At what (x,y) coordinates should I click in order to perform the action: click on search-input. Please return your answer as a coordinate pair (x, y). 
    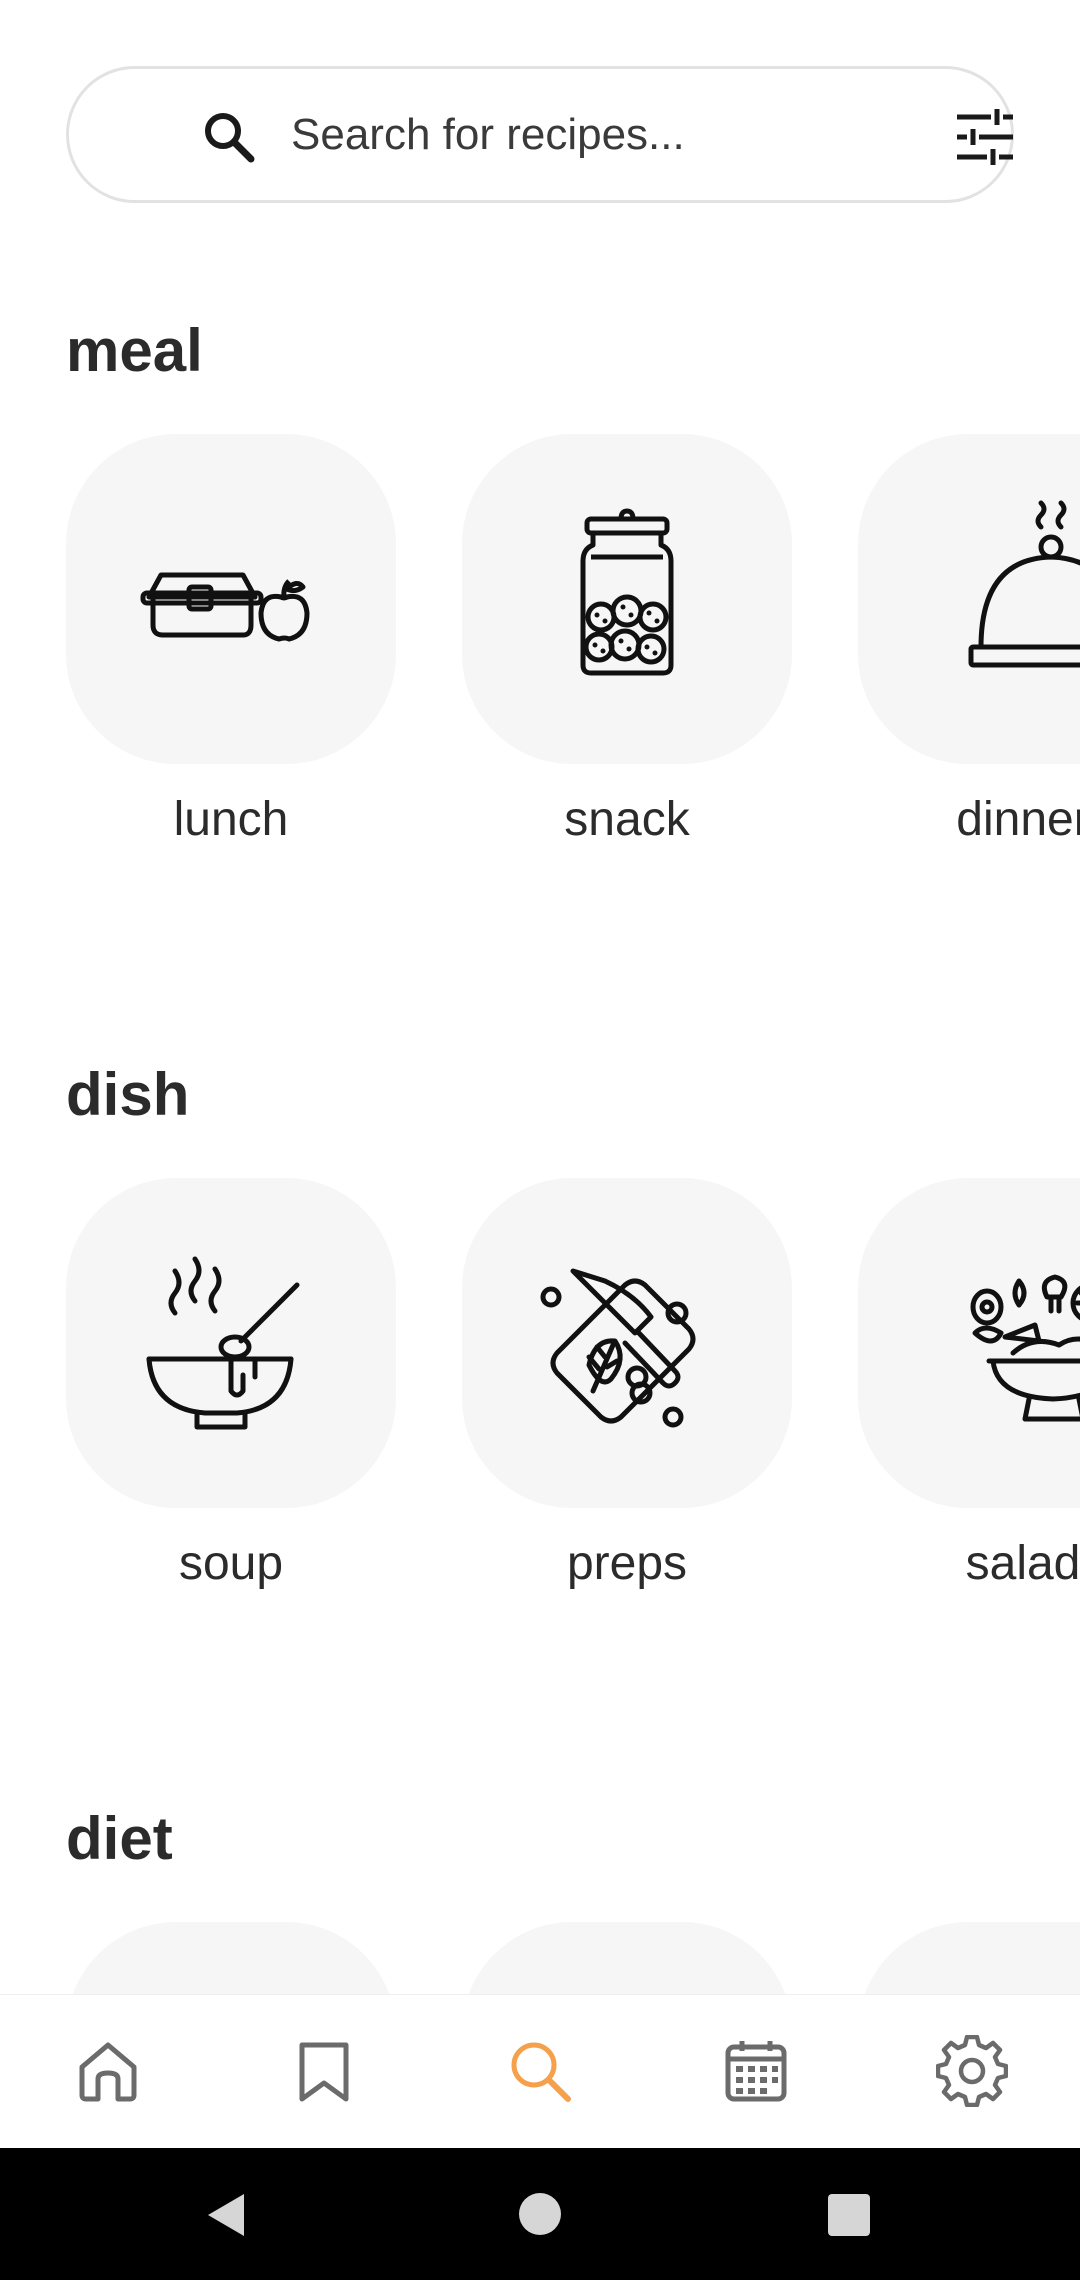
    Looking at the image, I should click on (601, 135).